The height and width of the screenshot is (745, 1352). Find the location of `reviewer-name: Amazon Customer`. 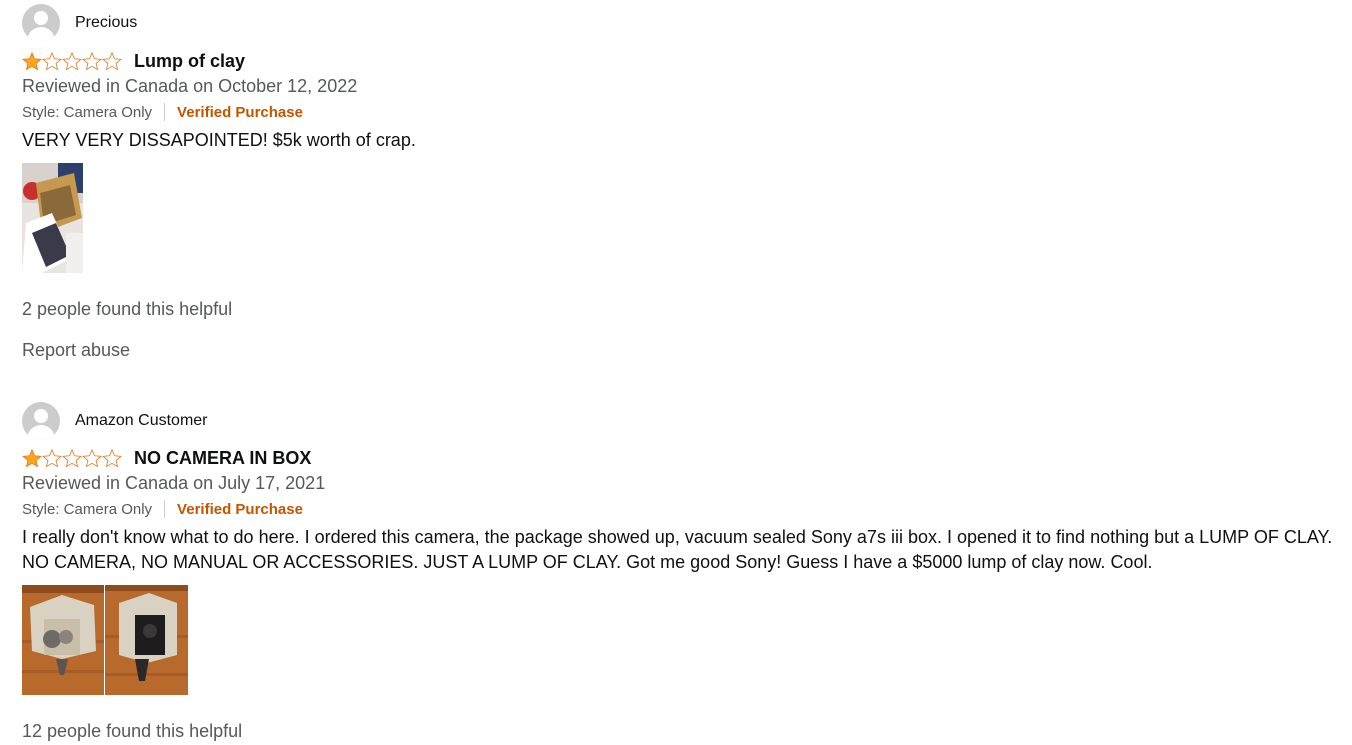

reviewer-name: Amazon Customer is located at coordinates (141, 421).